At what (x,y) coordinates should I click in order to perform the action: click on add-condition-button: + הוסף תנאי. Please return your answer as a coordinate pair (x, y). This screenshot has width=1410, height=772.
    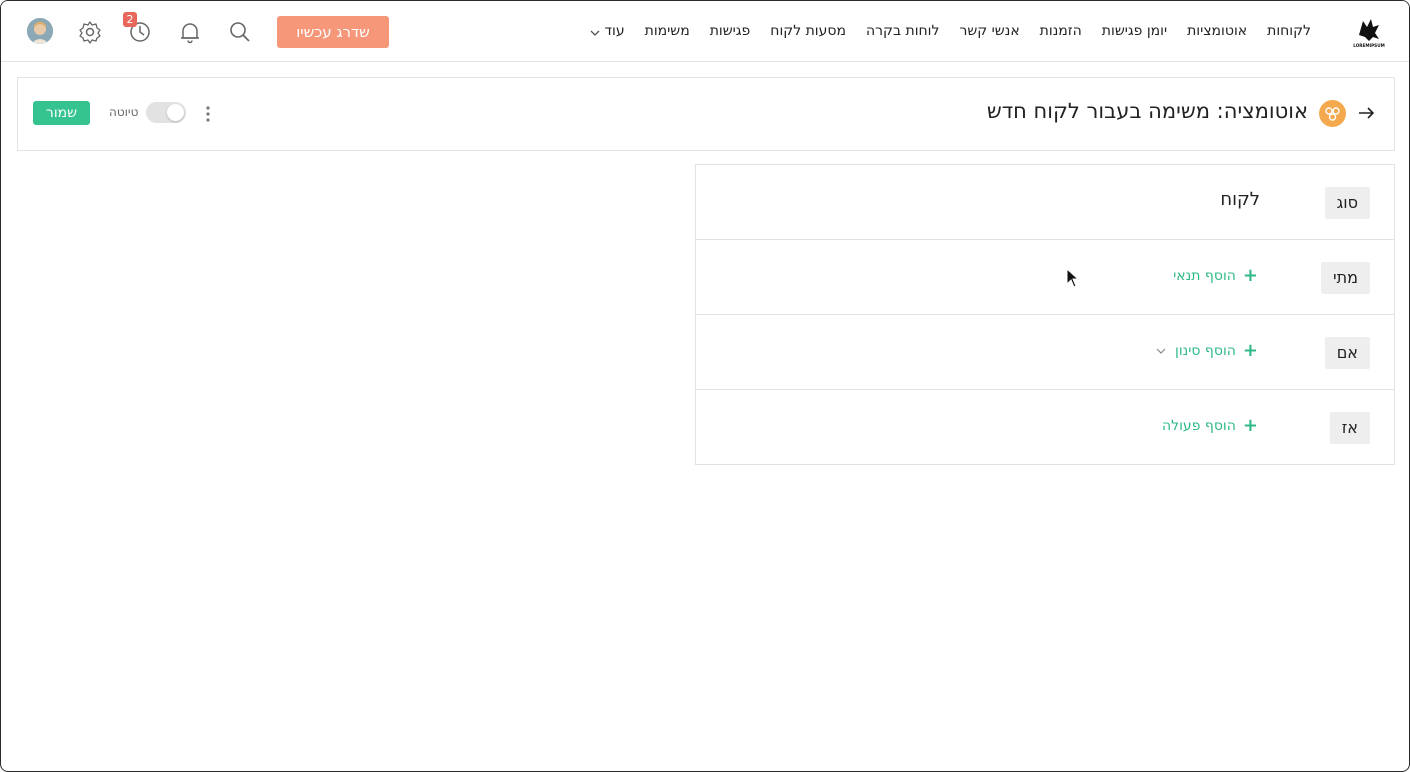
    Looking at the image, I should click on (1215, 276).